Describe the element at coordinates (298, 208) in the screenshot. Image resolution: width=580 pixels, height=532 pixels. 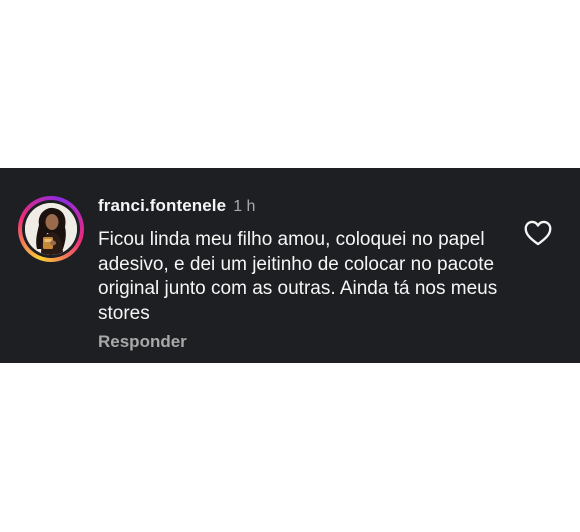
I see `comment-meta: franci.fontenele 1 h` at that location.